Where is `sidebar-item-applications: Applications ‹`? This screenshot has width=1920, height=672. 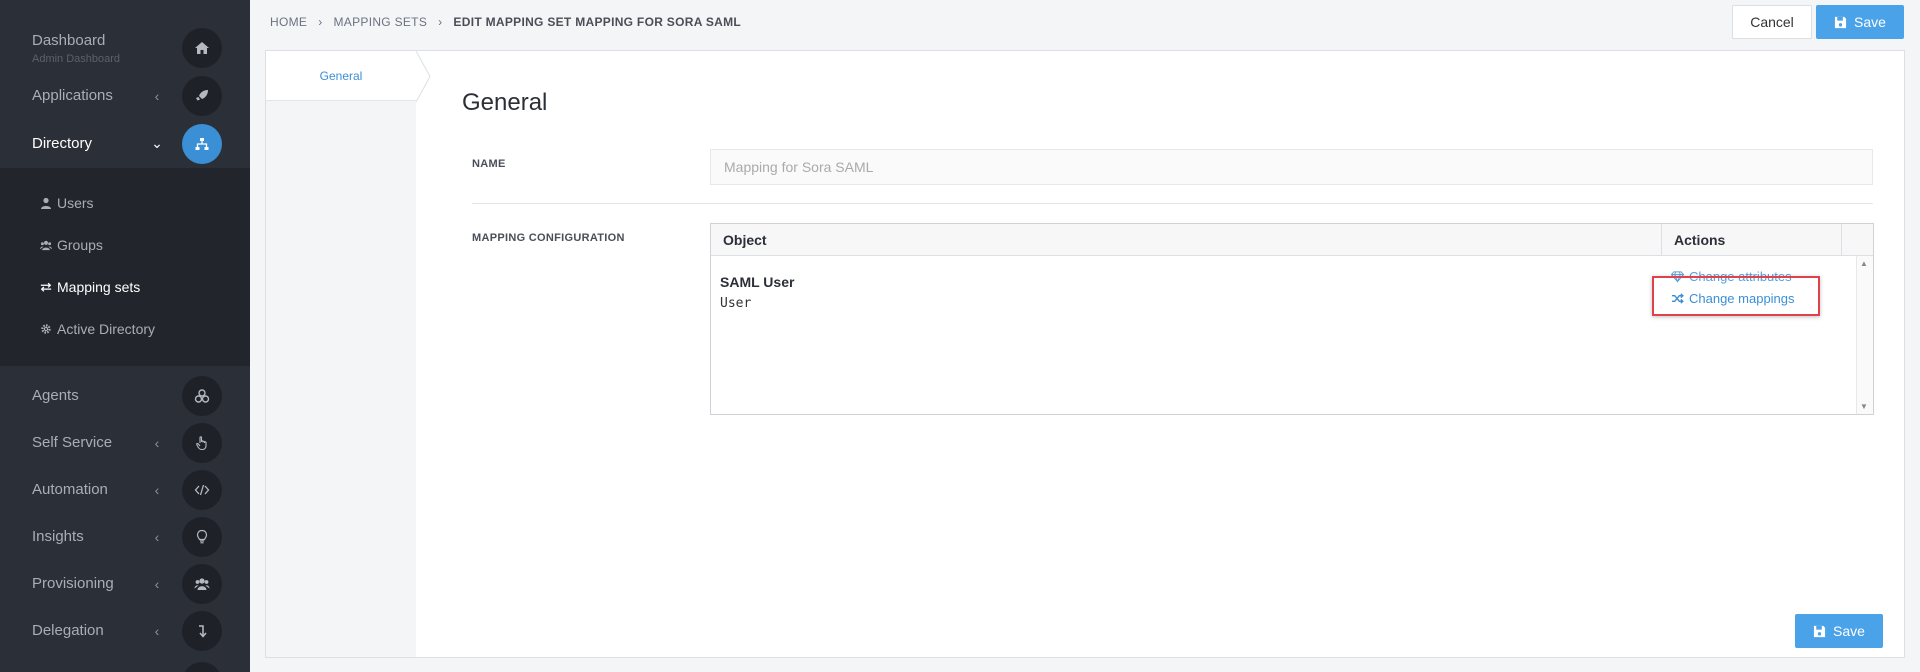
sidebar-item-applications: Applications ‹ is located at coordinates (125, 95).